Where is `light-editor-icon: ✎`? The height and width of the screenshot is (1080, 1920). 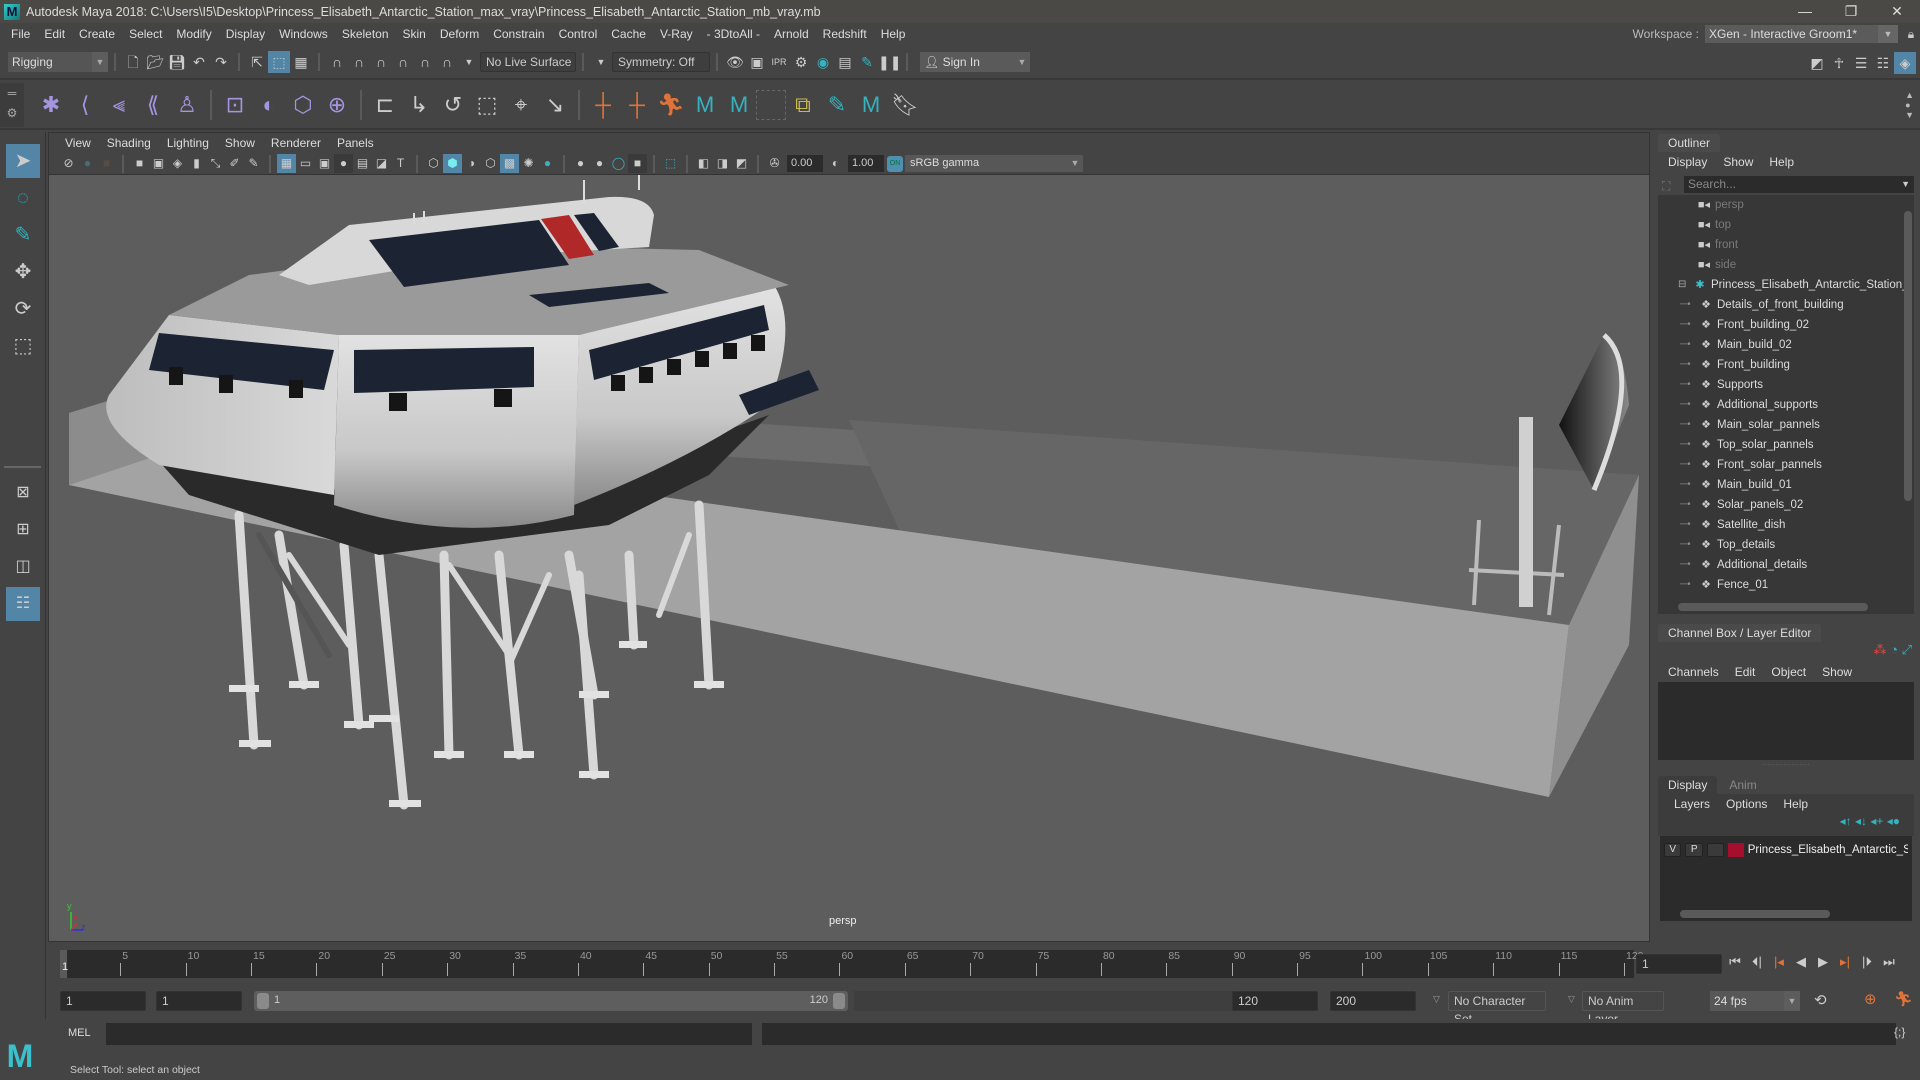
light-editor-icon: ✎ is located at coordinates (867, 62).